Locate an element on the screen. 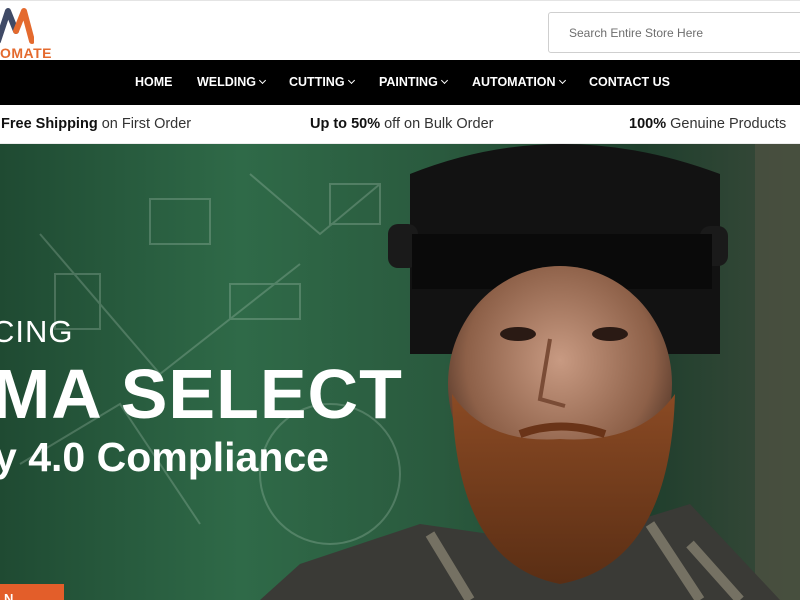 The width and height of the screenshot is (800, 600). promo-bold: Free Shipping is located at coordinates (49, 124).